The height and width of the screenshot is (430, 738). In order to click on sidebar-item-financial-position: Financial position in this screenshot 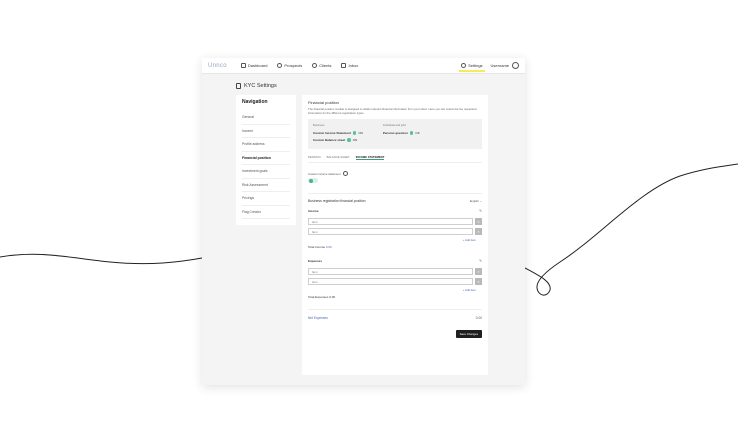, I will do `click(266, 158)`.